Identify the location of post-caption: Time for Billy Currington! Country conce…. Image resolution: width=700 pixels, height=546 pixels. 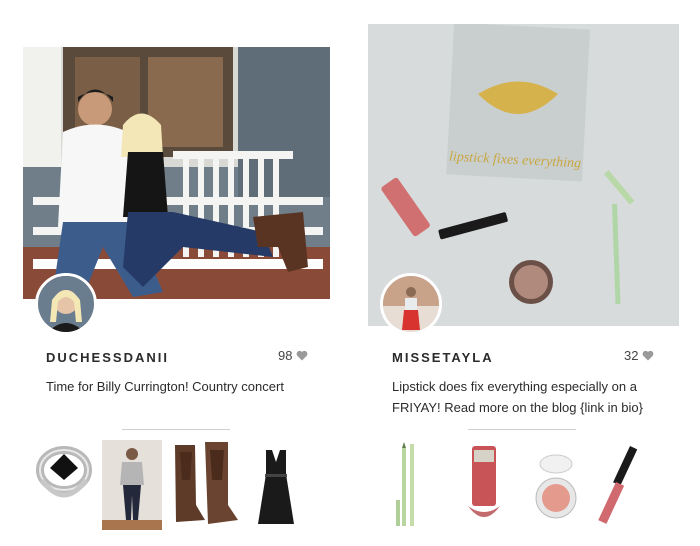
(165, 386).